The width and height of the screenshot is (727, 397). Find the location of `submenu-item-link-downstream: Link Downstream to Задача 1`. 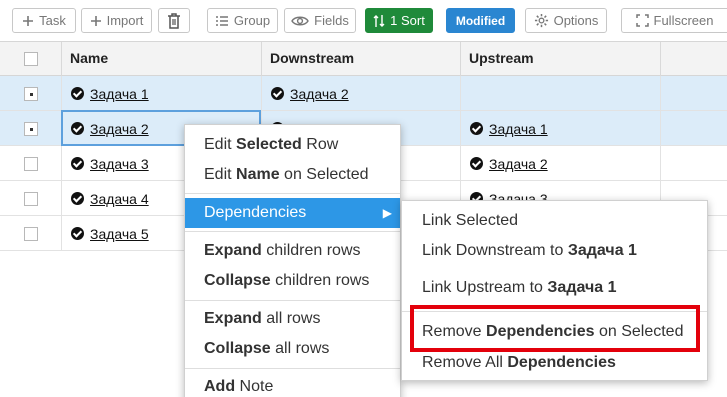

submenu-item-link-downstream: Link Downstream to Задача 1 is located at coordinates (554, 251).